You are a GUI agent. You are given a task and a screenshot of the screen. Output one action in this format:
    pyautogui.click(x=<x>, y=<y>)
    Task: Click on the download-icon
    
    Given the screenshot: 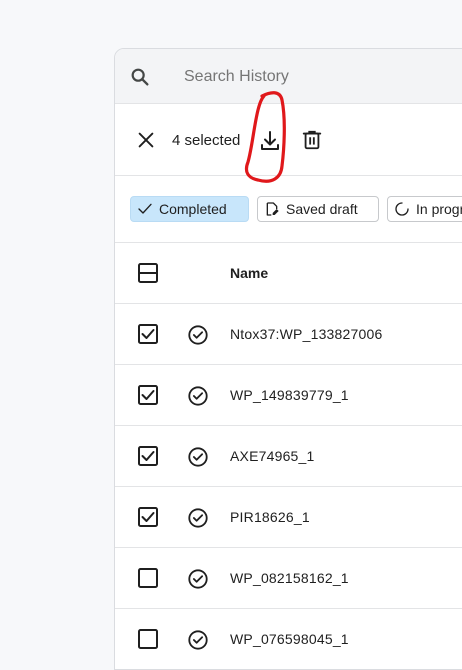 What is the action you would take?
    pyautogui.click(x=270, y=141)
    